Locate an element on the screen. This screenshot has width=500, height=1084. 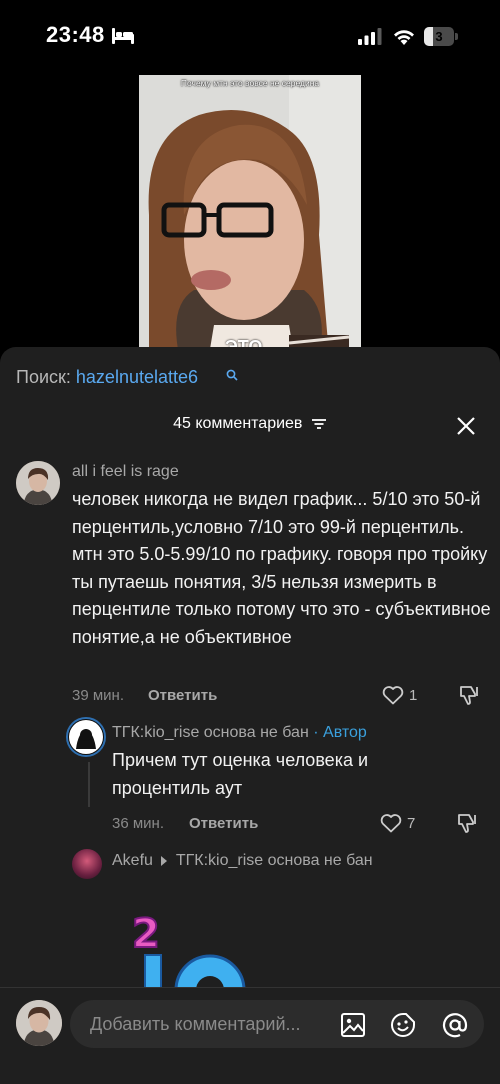
reply-time: 36 мин. is located at coordinates (138, 823).